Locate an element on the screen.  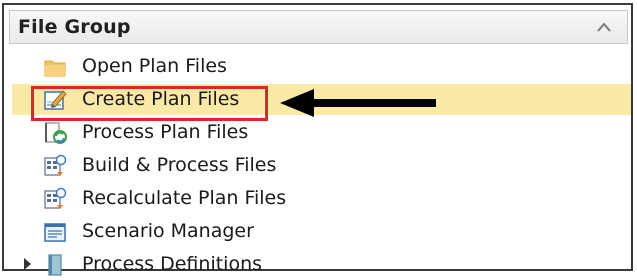
list-item-label: Process Plan Files is located at coordinates (165, 132).